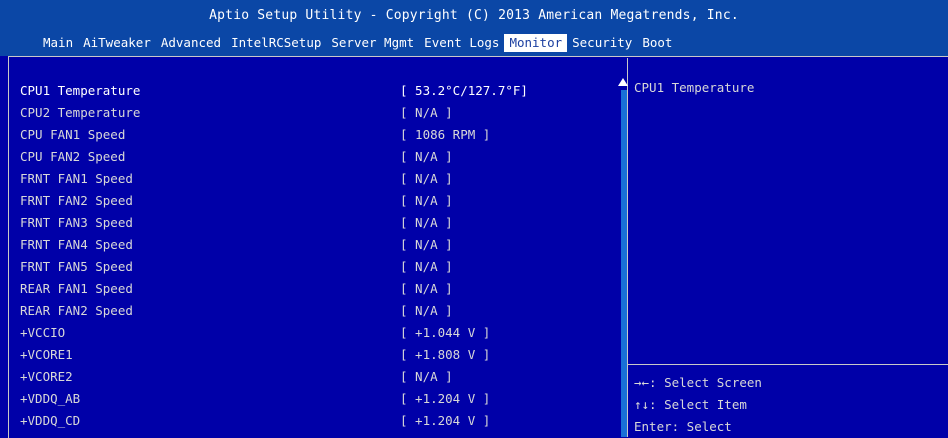  What do you see at coordinates (76, 310) in the screenshot?
I see `item-label: REAR FAN2 Speed` at bounding box center [76, 310].